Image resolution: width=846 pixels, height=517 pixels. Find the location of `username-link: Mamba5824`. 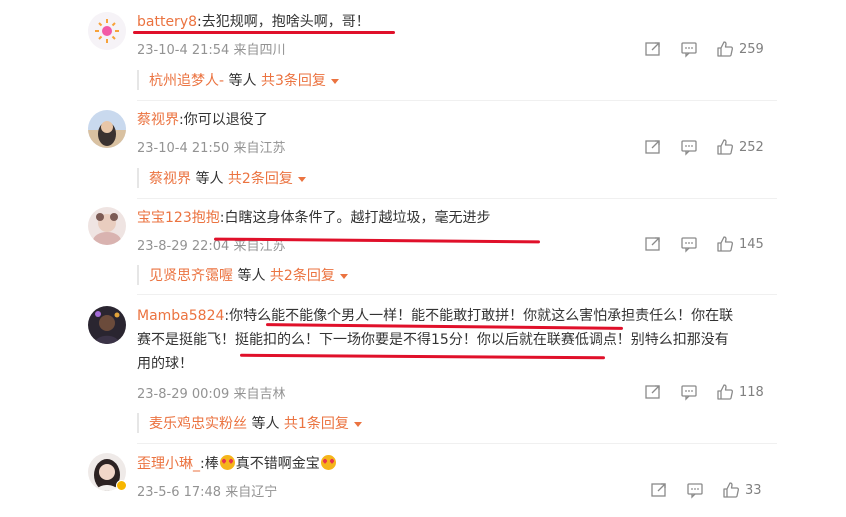

username-link: Mamba5824 is located at coordinates (180, 316).